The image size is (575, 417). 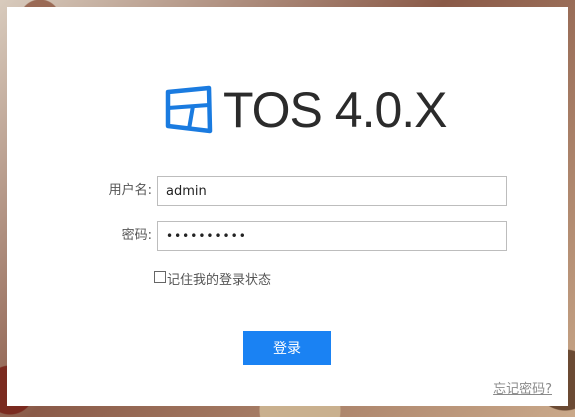 I want to click on password-label: 密码:, so click(x=136, y=235).